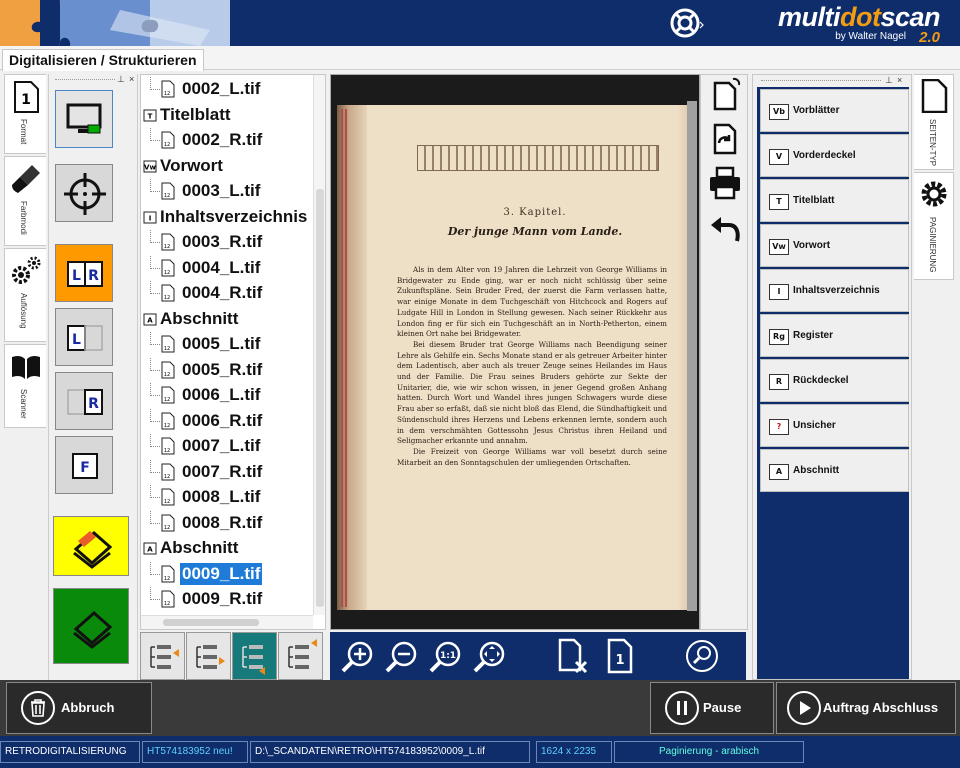 The height and width of the screenshot is (768, 960). I want to click on section-type-item: Vb Vorblätter, so click(834, 110).